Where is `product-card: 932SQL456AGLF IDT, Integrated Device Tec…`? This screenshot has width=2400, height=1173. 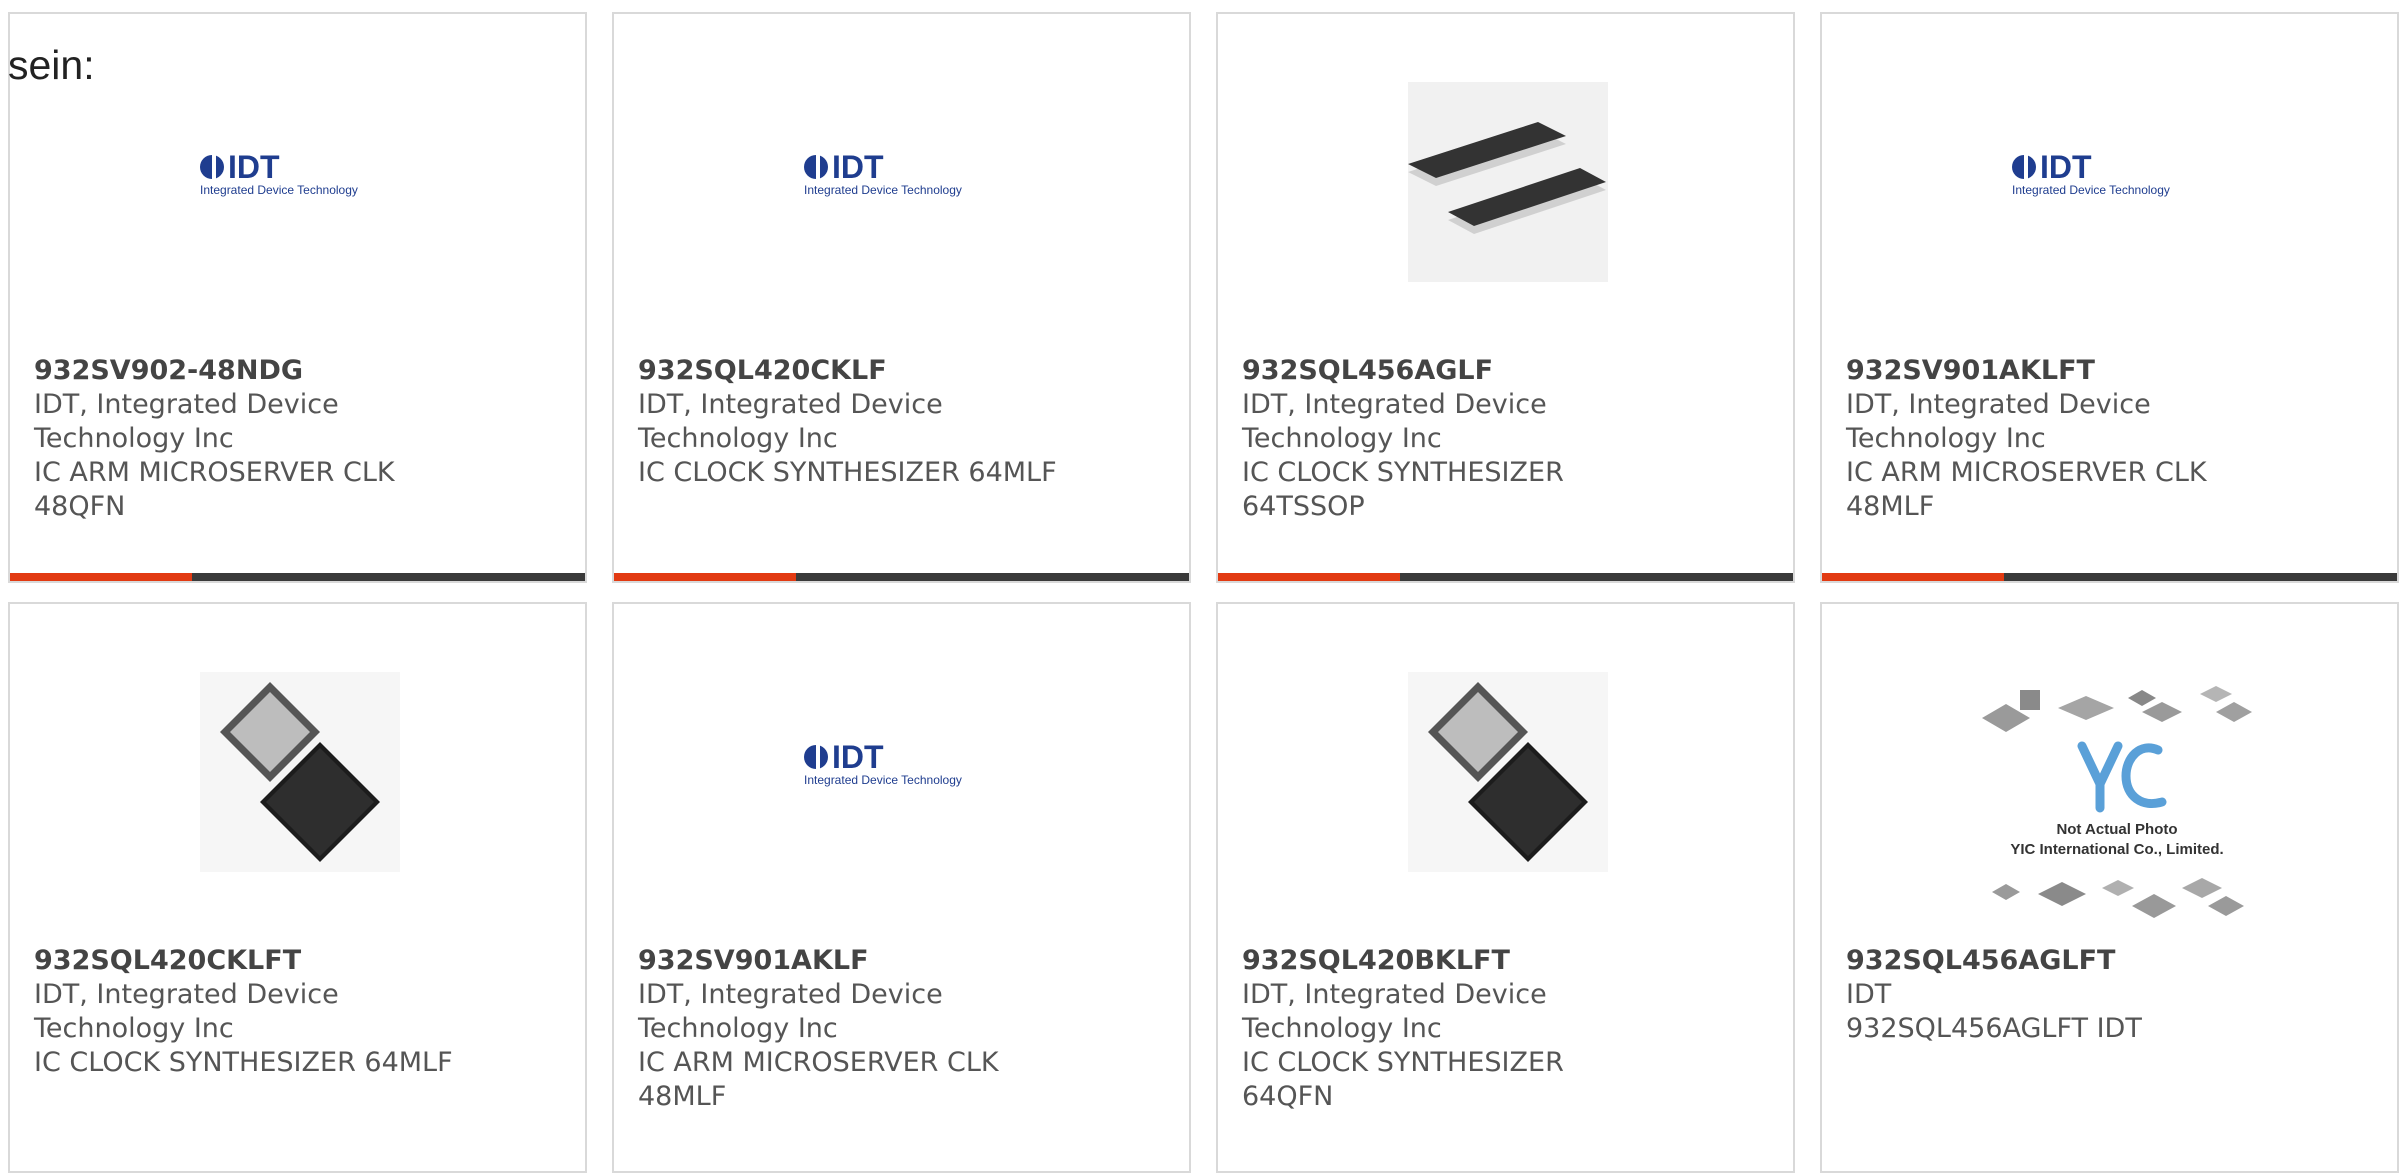 product-card: 932SQL456AGLF IDT, Integrated Device Tec… is located at coordinates (1505, 297).